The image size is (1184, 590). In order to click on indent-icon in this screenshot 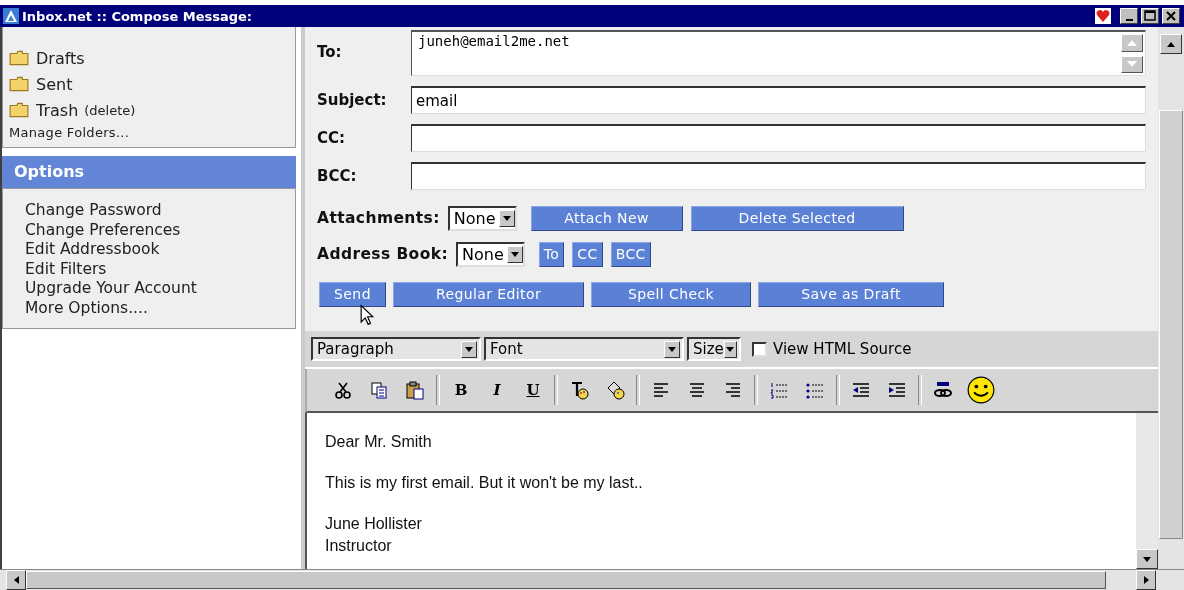, I will do `click(897, 390)`.